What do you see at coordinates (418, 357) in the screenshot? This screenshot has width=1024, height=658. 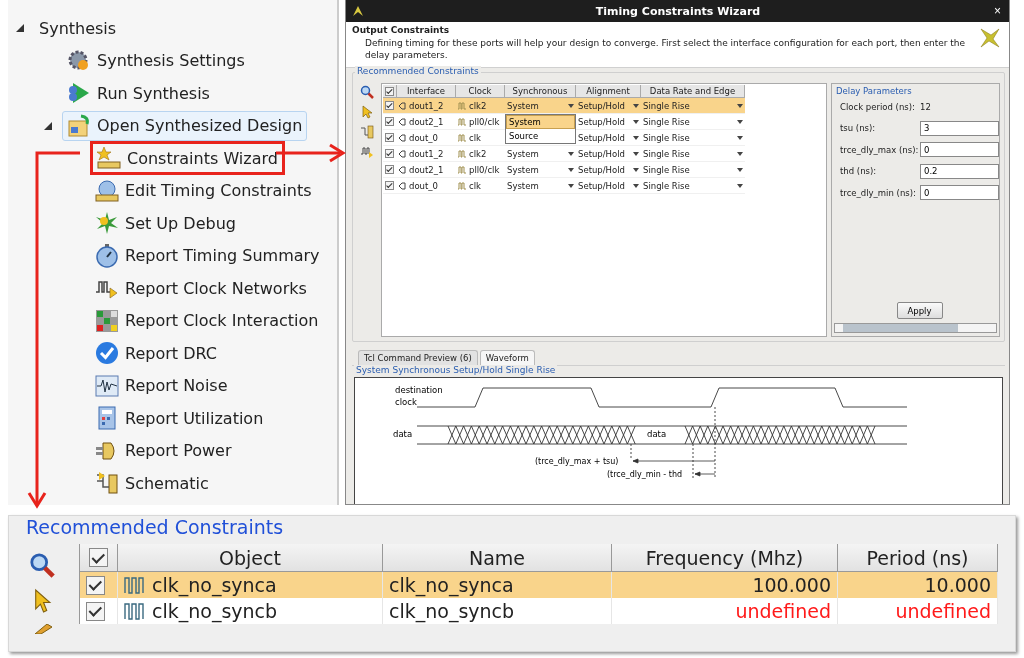 I see `tab: Tcl Command Preview (6)` at bounding box center [418, 357].